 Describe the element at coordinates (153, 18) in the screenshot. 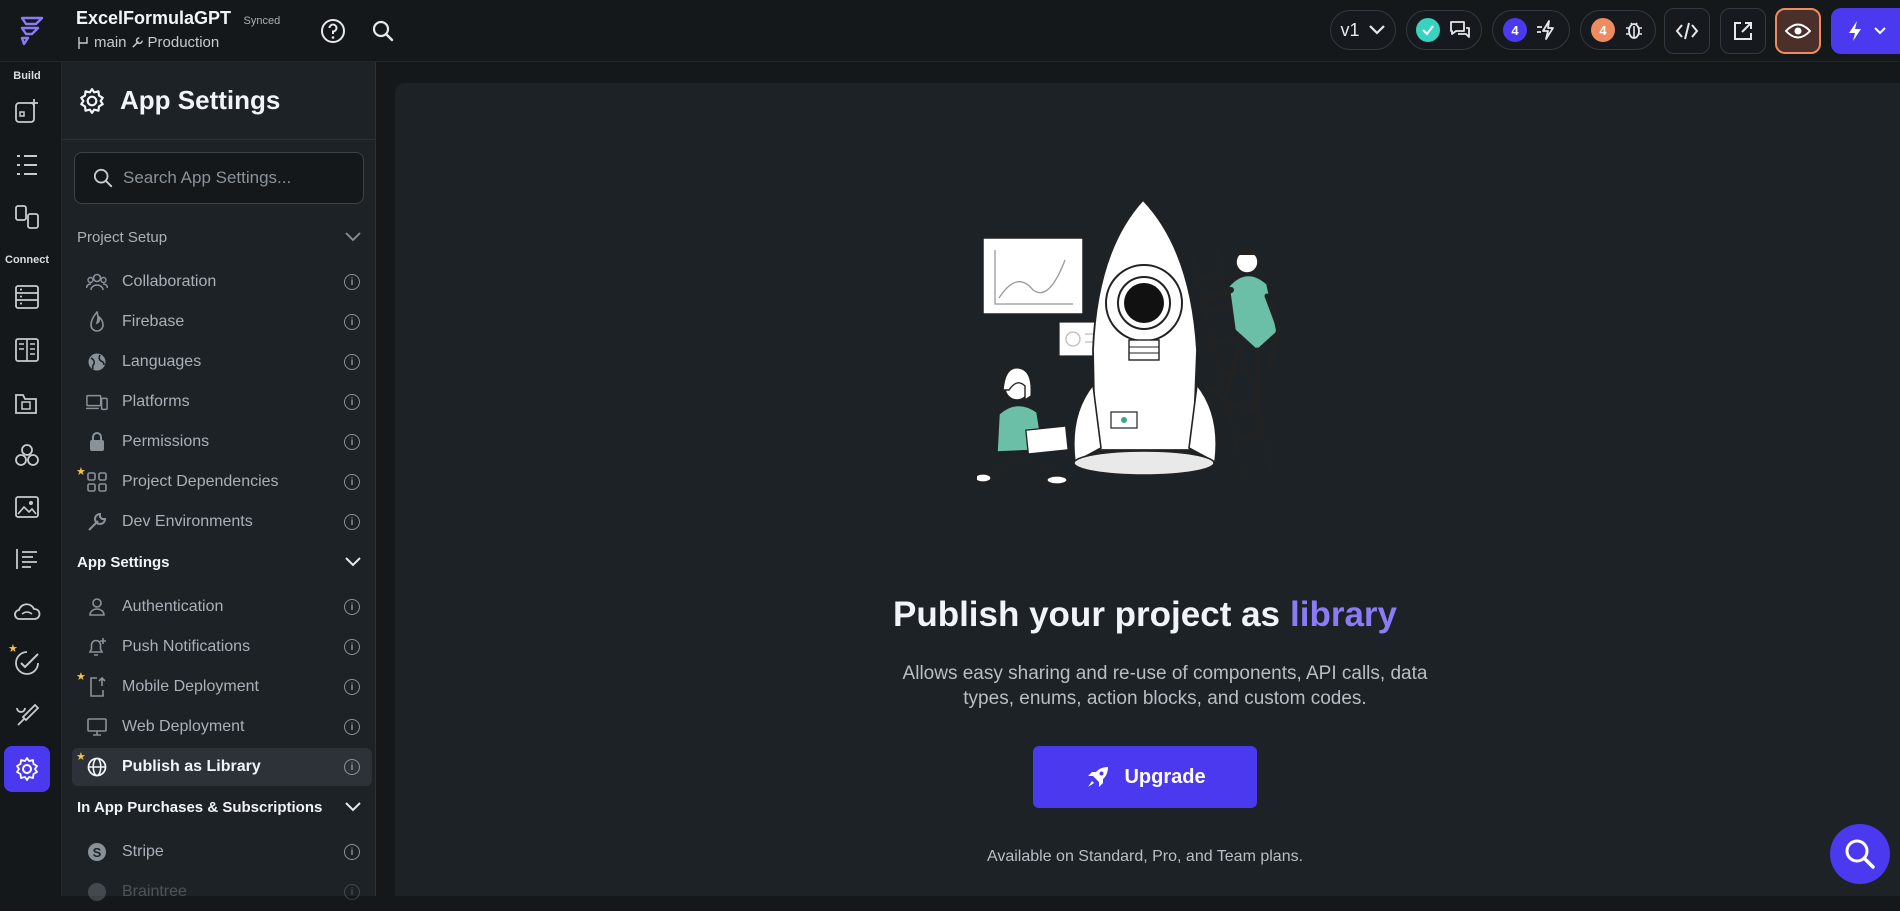

I see `project-name: ExcelFormulaGPT` at that location.